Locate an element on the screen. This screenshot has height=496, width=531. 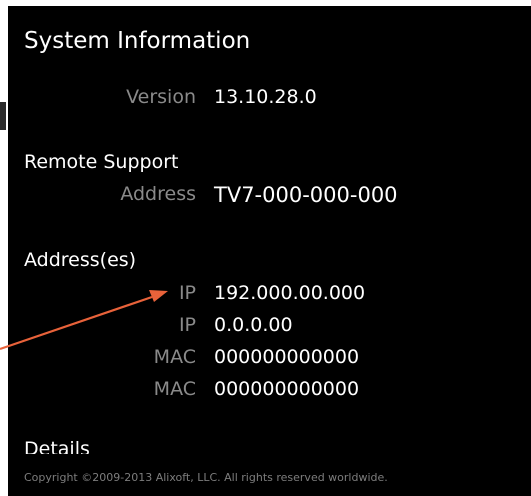
address-row-value: 192.000.00.000 is located at coordinates (290, 293).